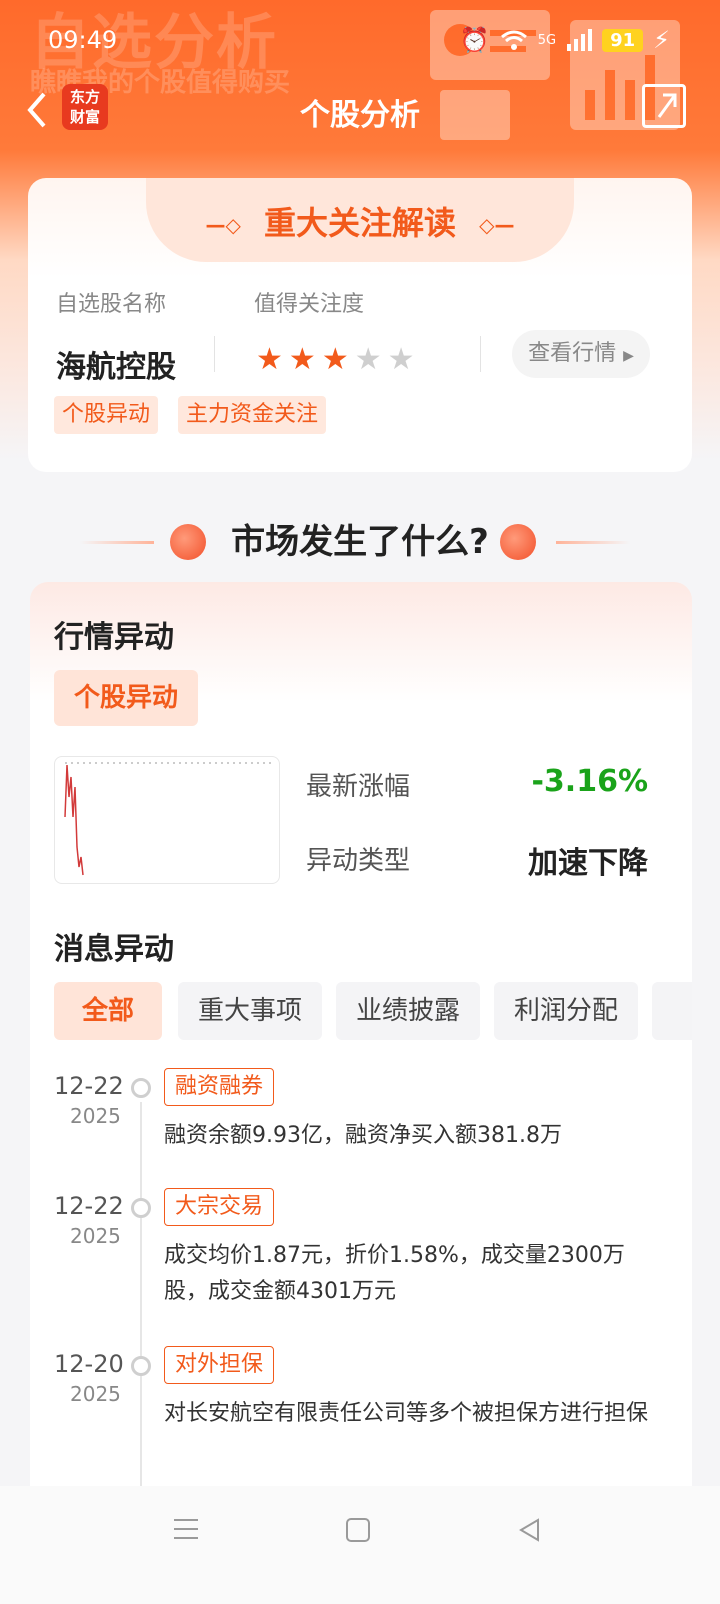 Image resolution: width=720 pixels, height=1604 pixels. I want to click on system-nav-bar, so click(360, 1545).